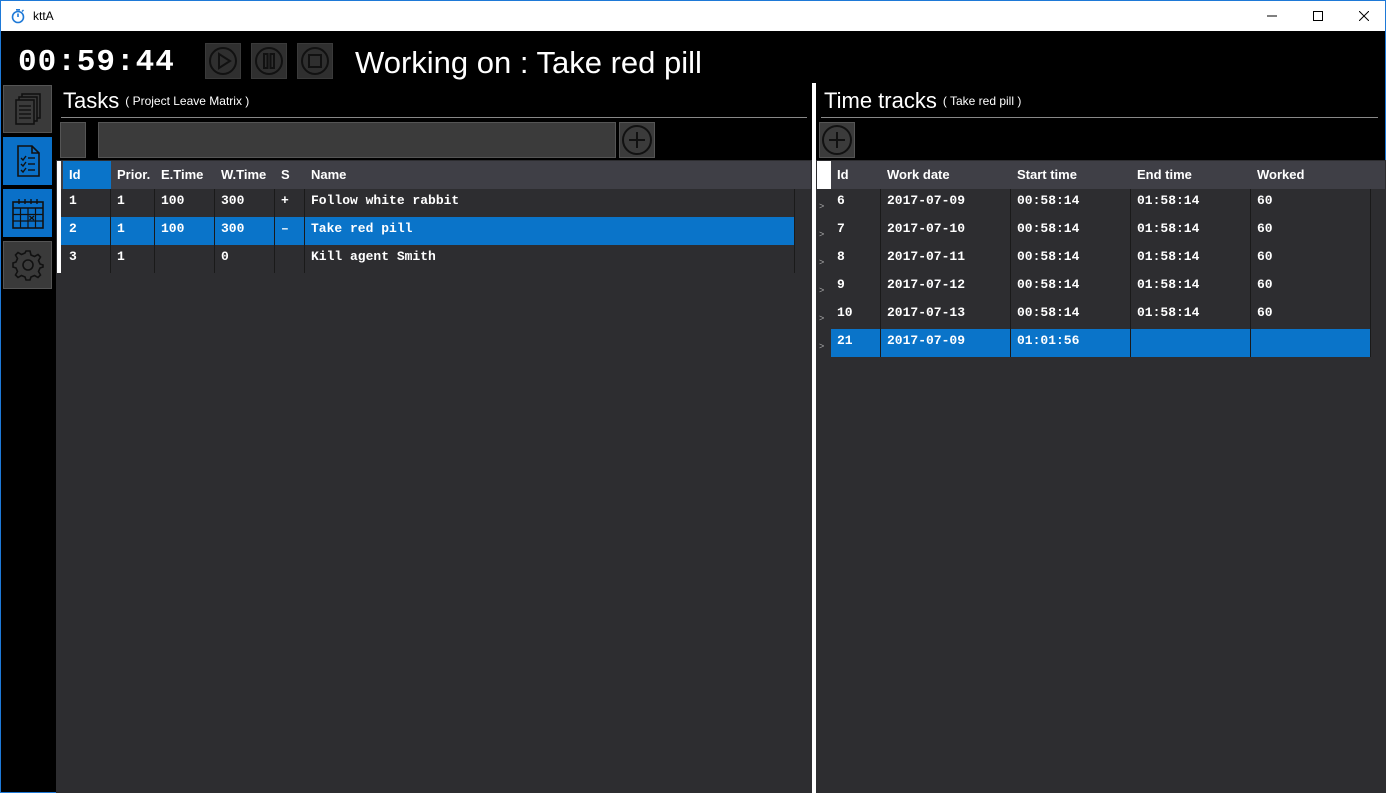 The width and height of the screenshot is (1386, 793). I want to click on stop-button, so click(315, 61).